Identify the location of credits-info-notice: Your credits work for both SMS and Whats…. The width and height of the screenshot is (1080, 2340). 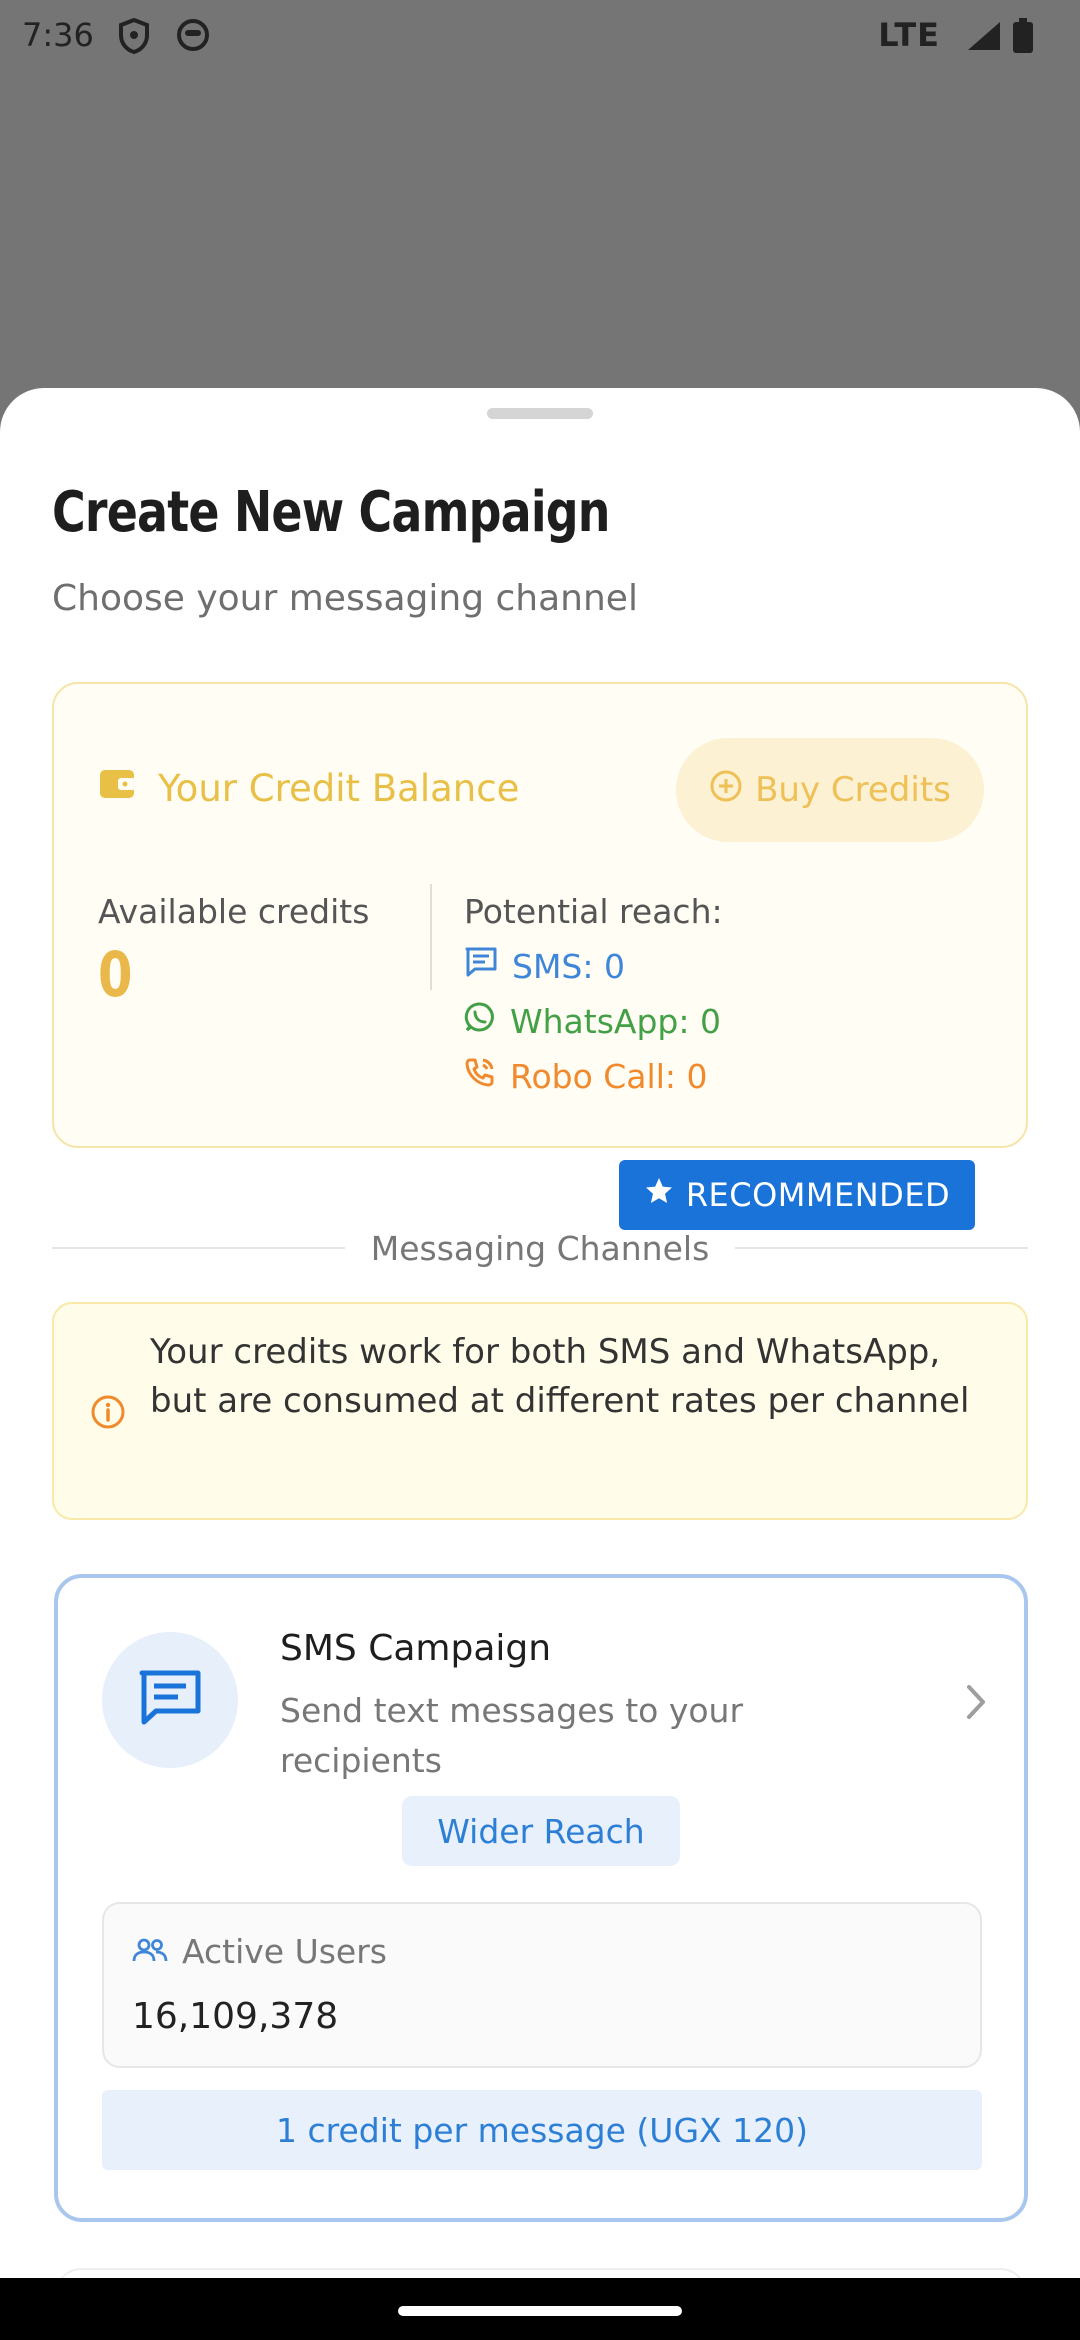
(540, 1411).